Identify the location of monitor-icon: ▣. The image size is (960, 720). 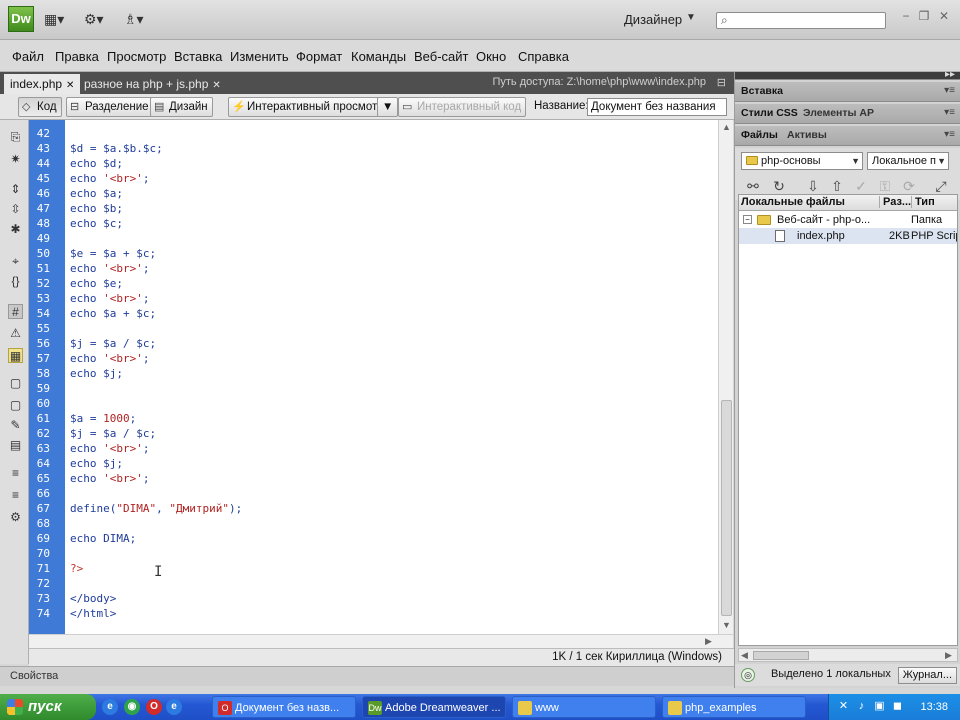
(879, 706).